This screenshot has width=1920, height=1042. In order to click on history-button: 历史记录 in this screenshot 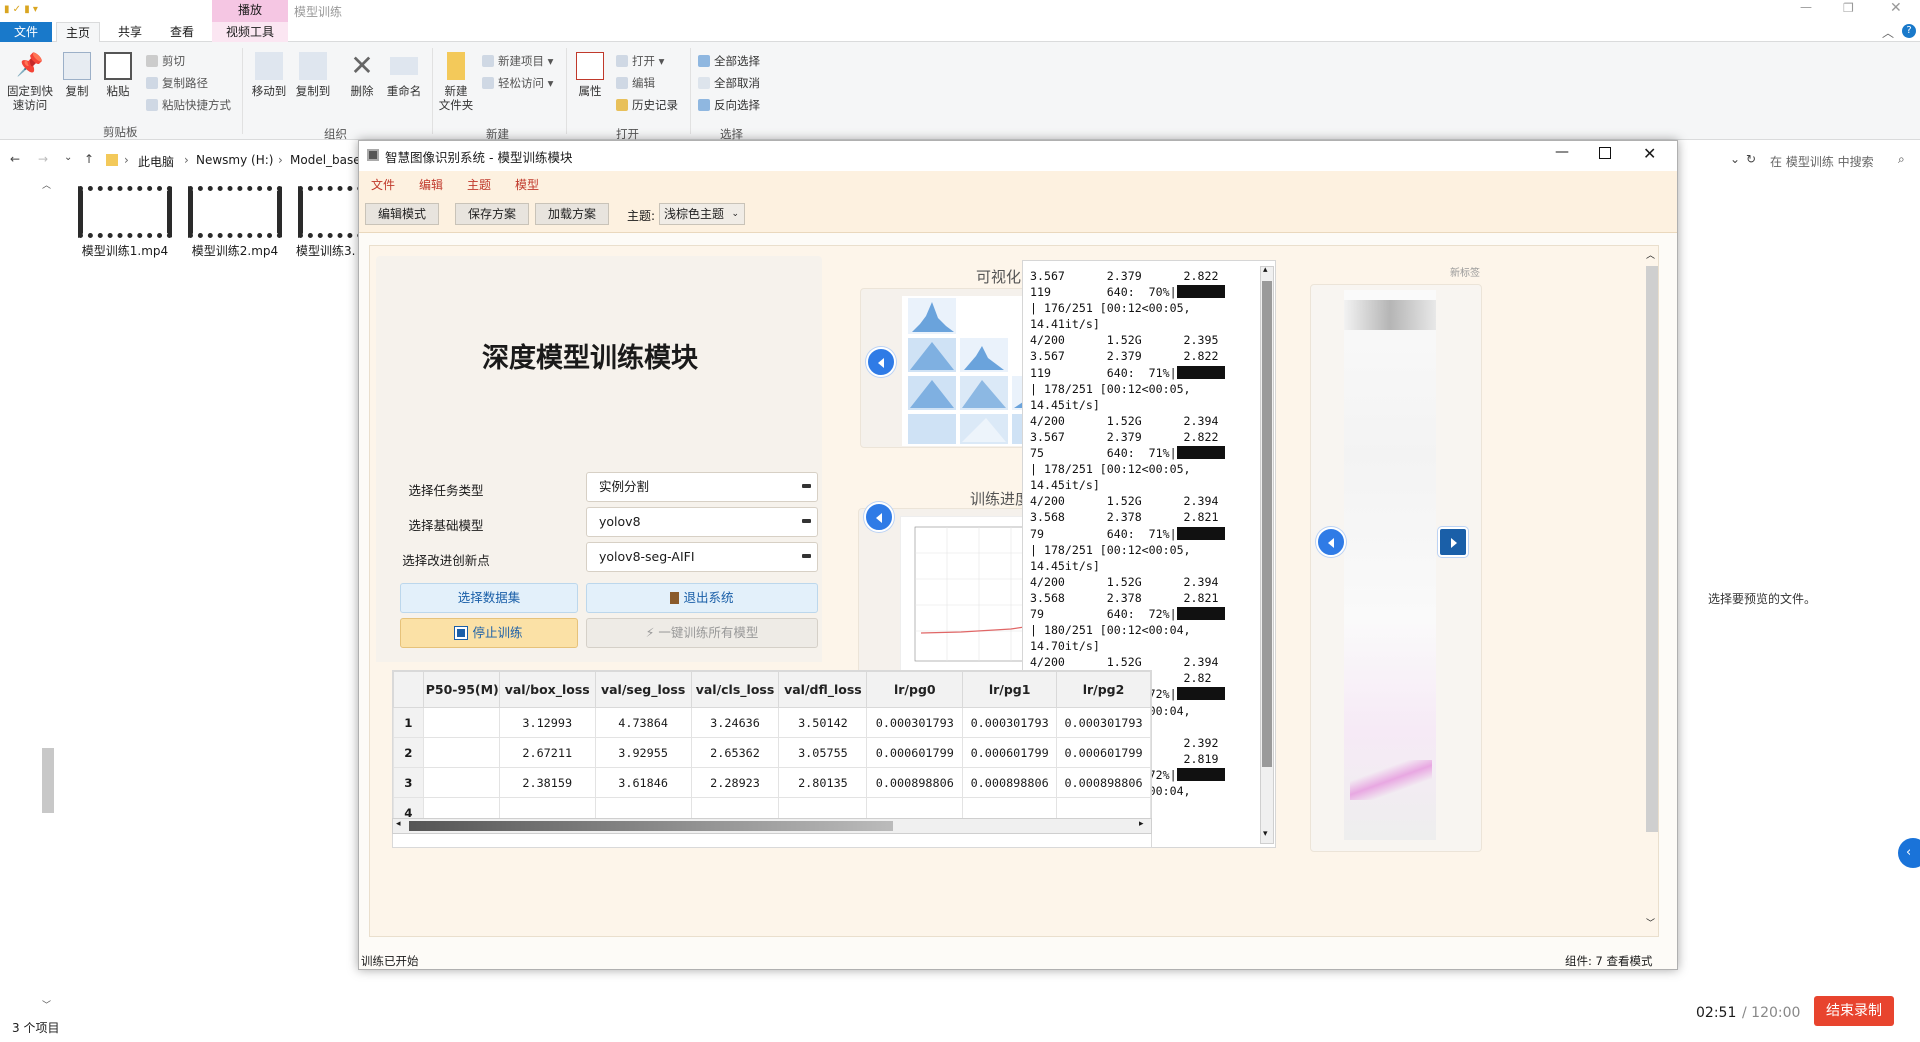, I will do `click(647, 105)`.